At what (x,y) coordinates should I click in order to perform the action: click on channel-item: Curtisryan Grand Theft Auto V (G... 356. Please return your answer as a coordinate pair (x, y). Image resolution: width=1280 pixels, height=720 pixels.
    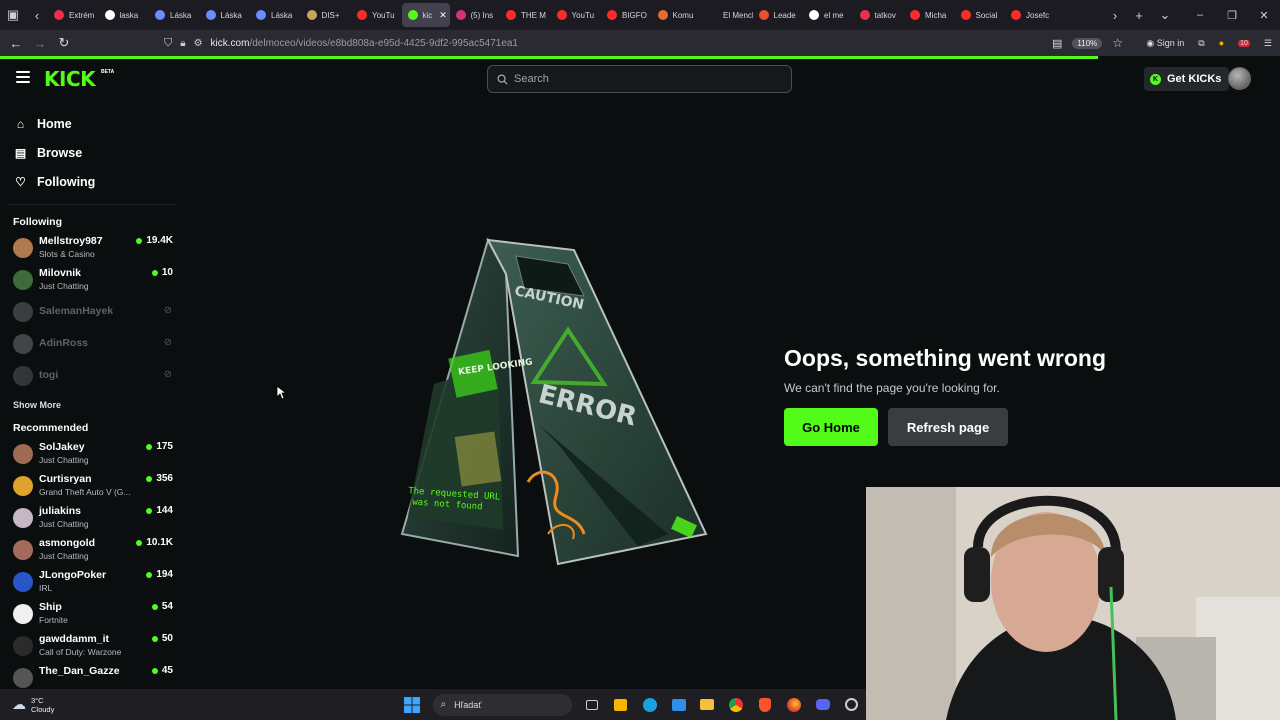
    Looking at the image, I should click on (92, 486).